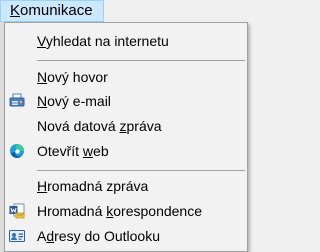  I want to click on menu-item-hromadna-zprava: Hromadná zpráva, so click(126, 186).